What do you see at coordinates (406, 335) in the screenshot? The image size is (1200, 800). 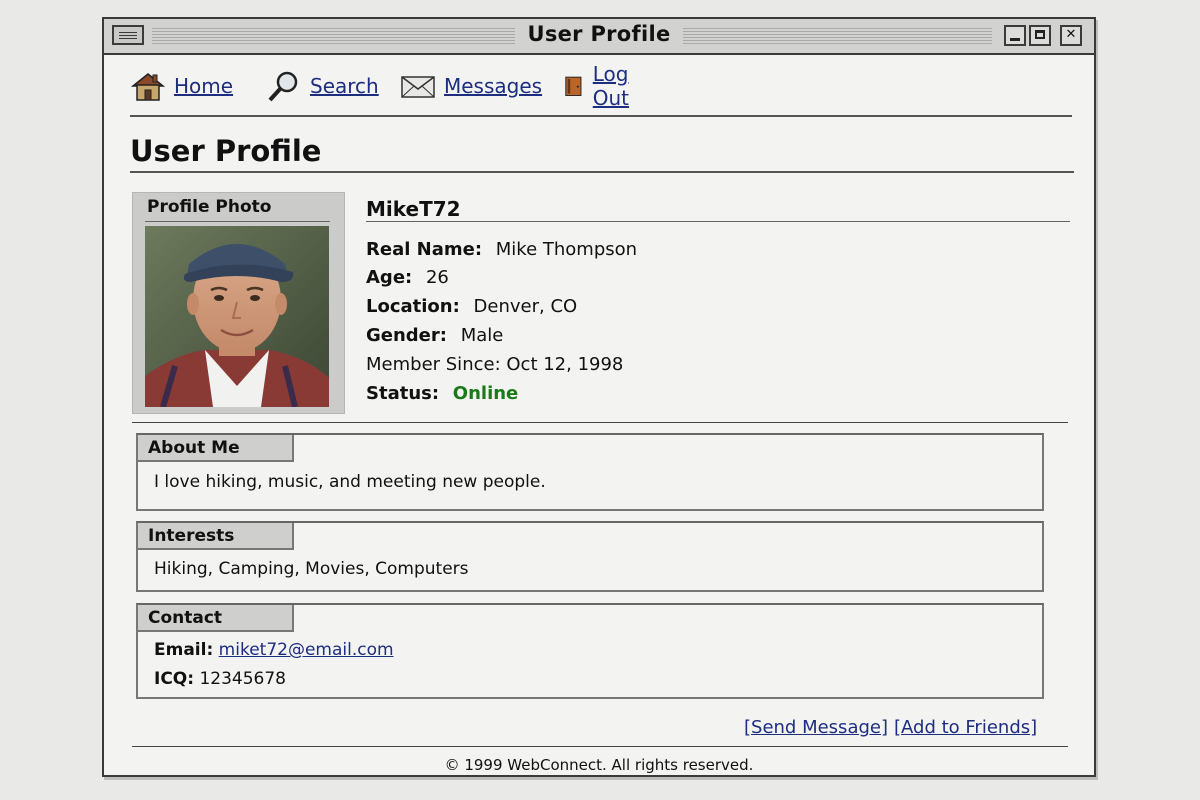 I see `gender-label: Gender:` at bounding box center [406, 335].